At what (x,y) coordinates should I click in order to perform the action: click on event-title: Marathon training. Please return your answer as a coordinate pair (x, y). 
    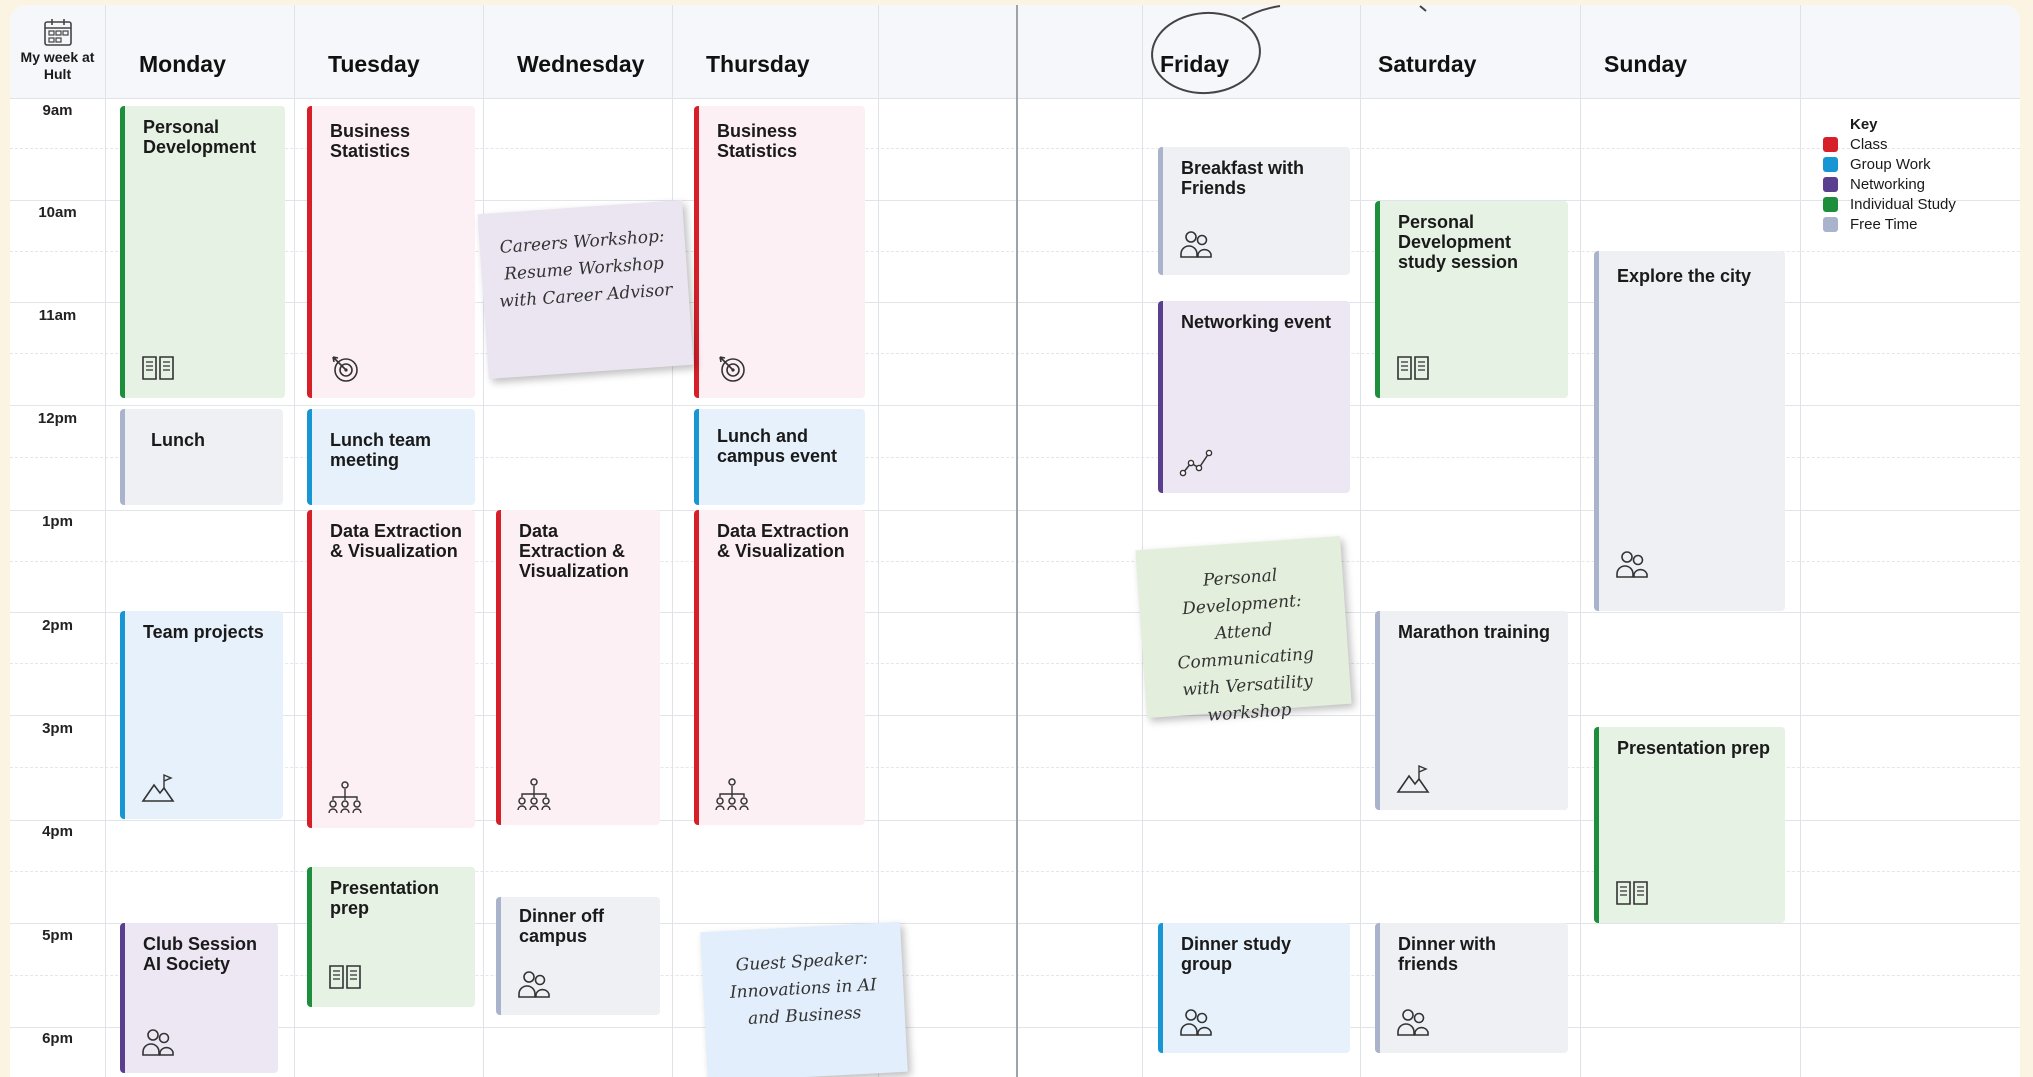
    Looking at the image, I should click on (1474, 632).